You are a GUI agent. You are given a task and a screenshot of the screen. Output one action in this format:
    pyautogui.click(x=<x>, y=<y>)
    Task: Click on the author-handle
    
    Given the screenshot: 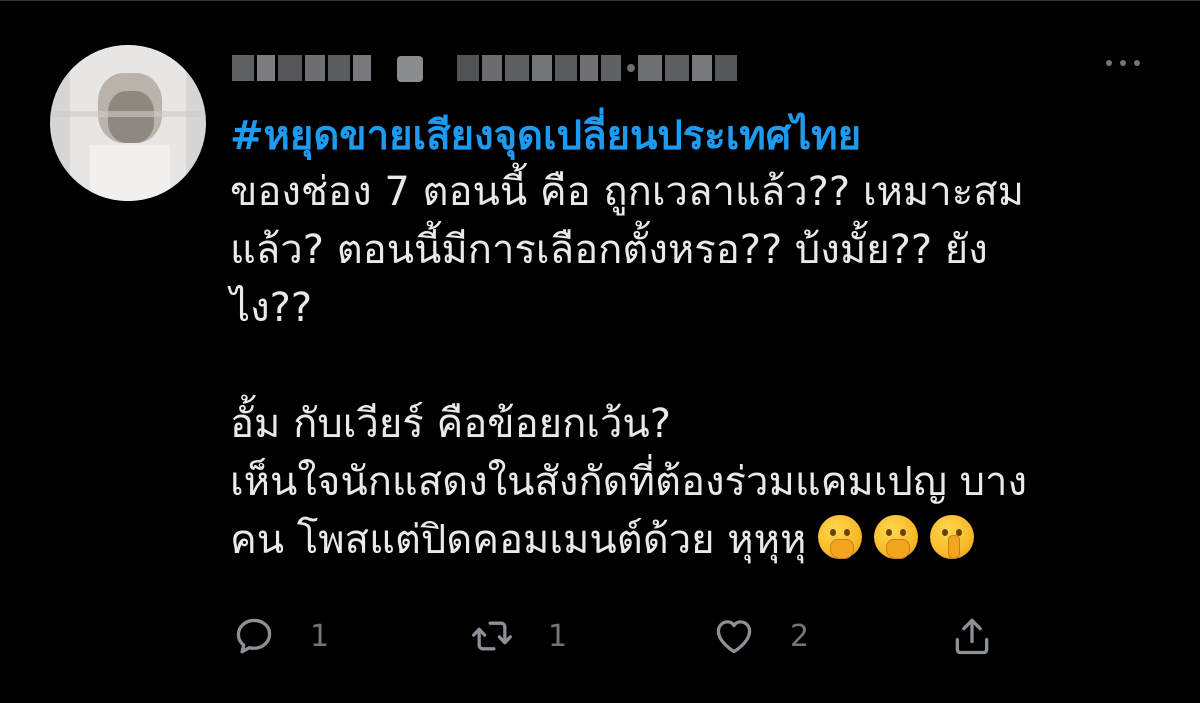 What is the action you would take?
    pyautogui.click(x=539, y=68)
    